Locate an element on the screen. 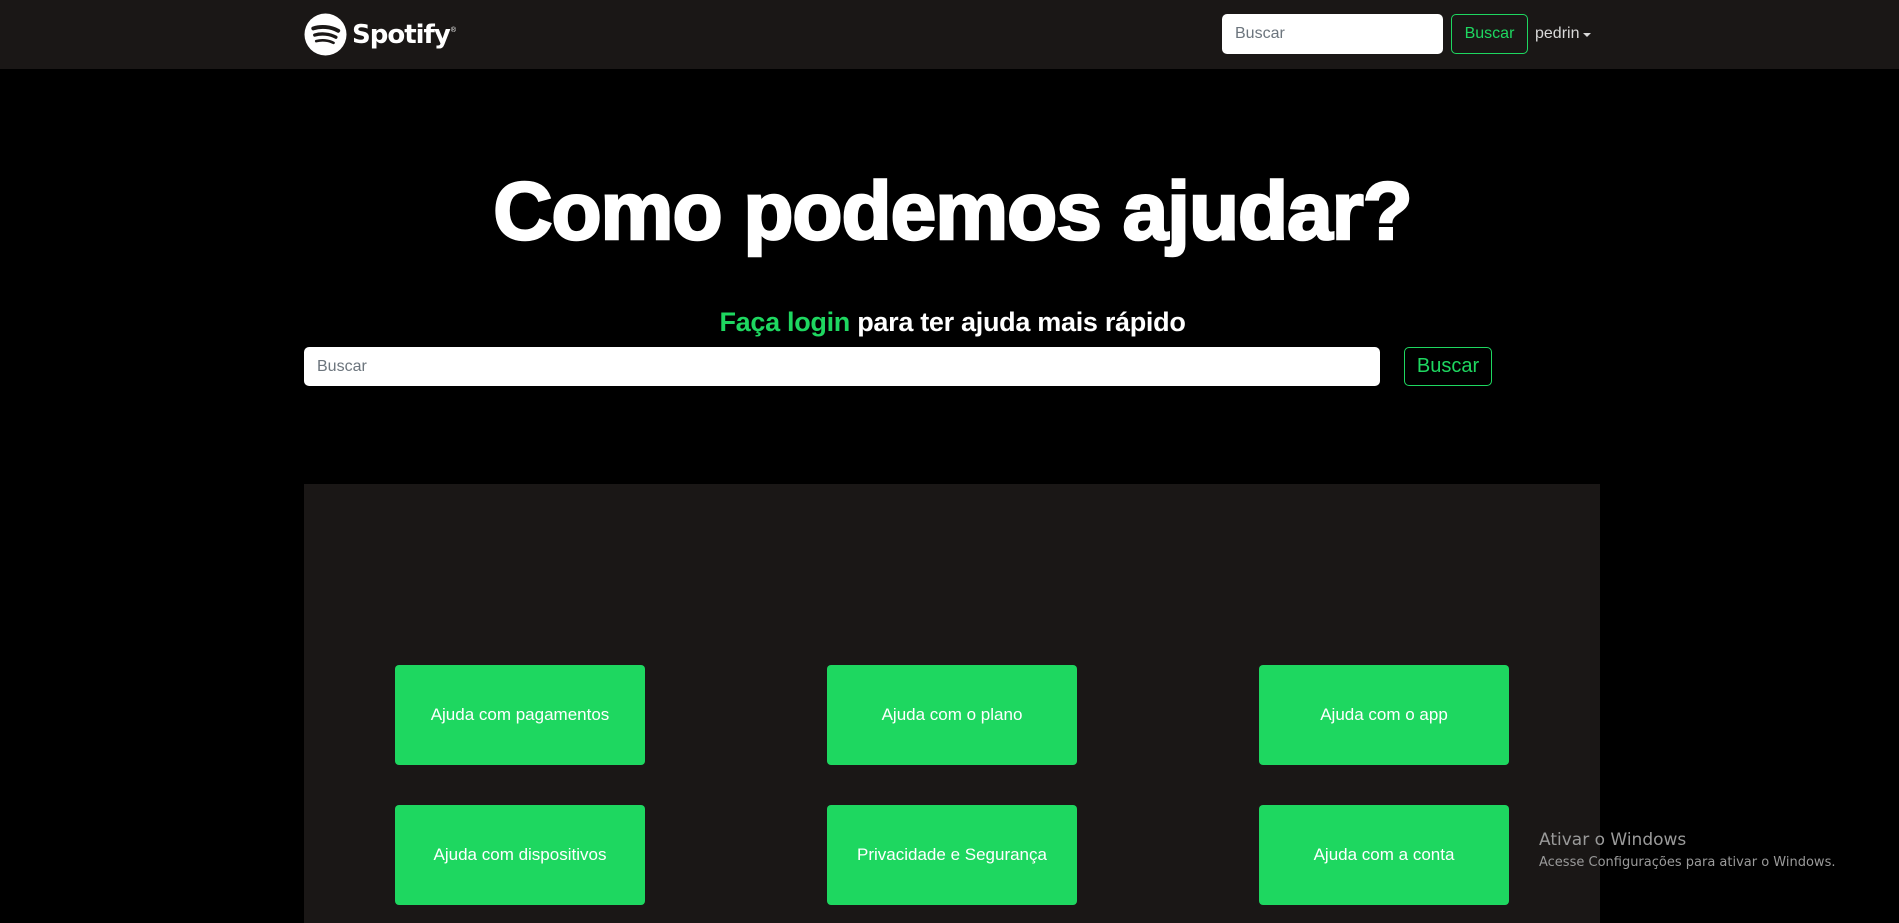 This screenshot has height=923, width=1899. help-card-pagamentos: Ajuda com pagamentos is located at coordinates (520, 715).